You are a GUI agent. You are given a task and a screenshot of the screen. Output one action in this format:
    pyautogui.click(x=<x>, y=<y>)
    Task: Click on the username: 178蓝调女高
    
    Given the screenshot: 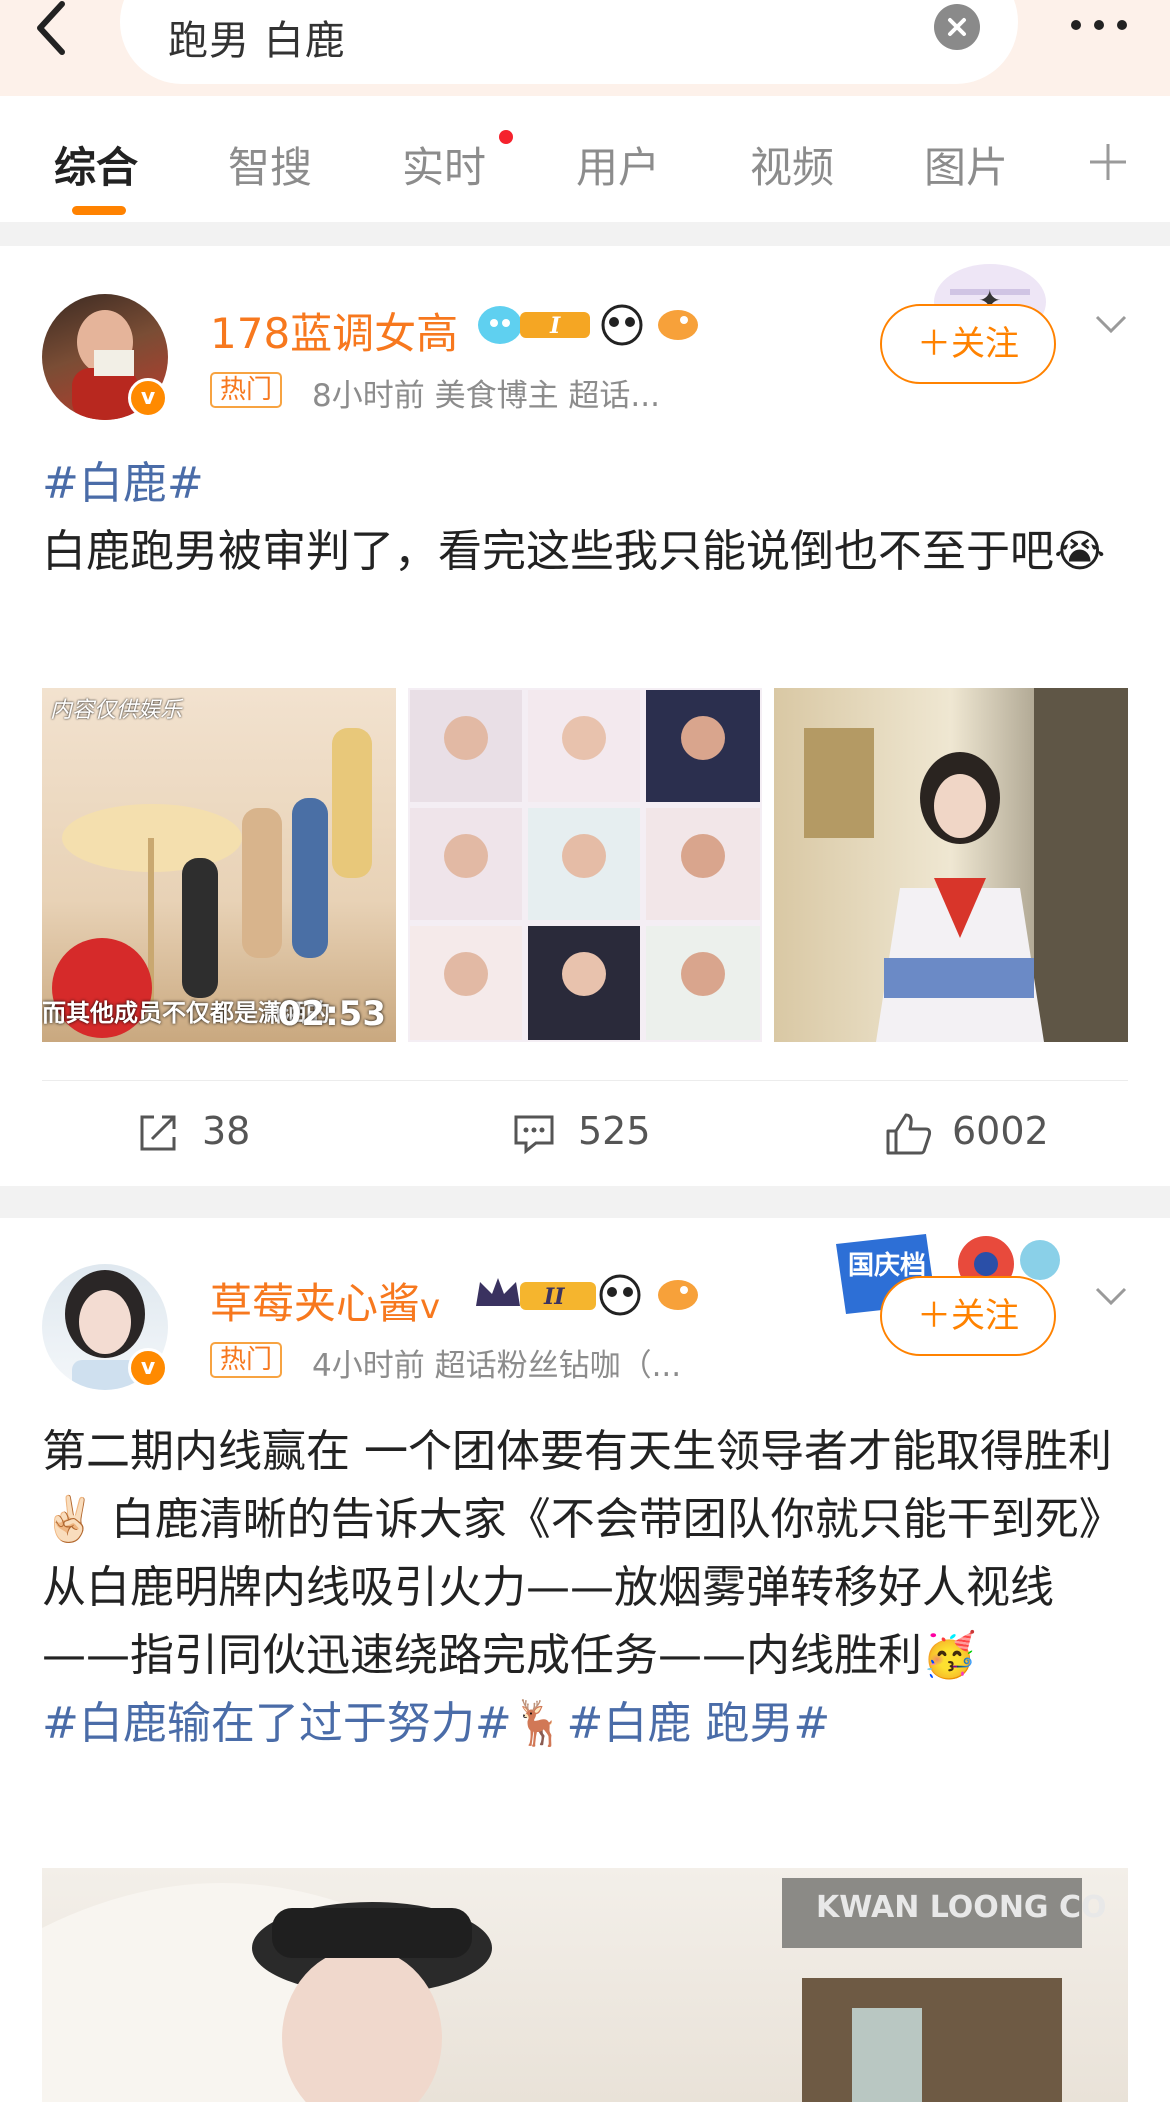 What is the action you would take?
    pyautogui.click(x=334, y=330)
    